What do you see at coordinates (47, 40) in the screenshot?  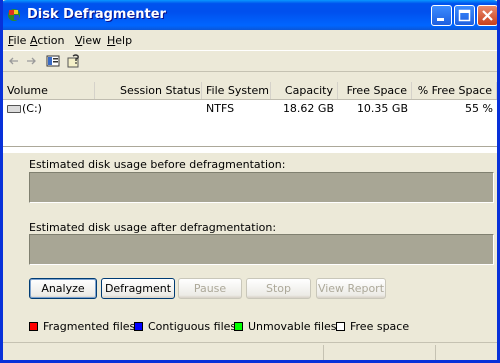 I see `menu-action: Action` at bounding box center [47, 40].